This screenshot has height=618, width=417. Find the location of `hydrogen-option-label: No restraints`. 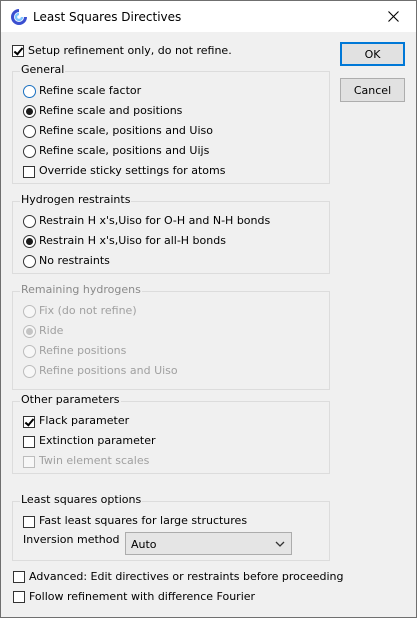

hydrogen-option-label: No restraints is located at coordinates (74, 260).